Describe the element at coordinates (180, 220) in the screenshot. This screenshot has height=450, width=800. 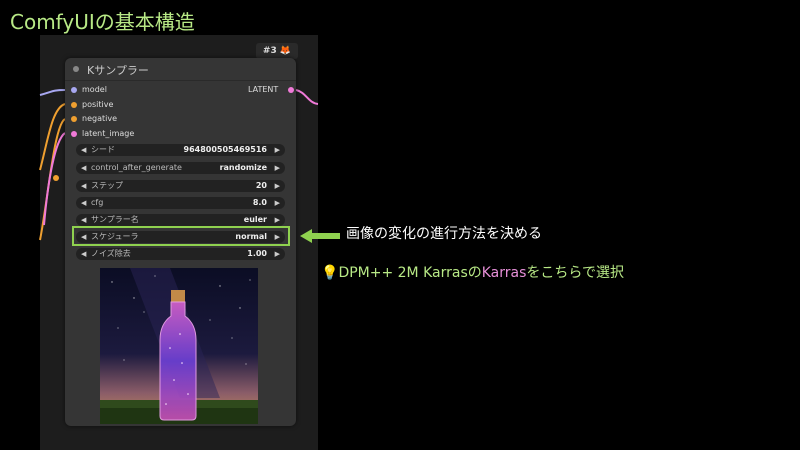
I see `widget-sampler-name: ◀ サンプラー名 euler ▶` at that location.